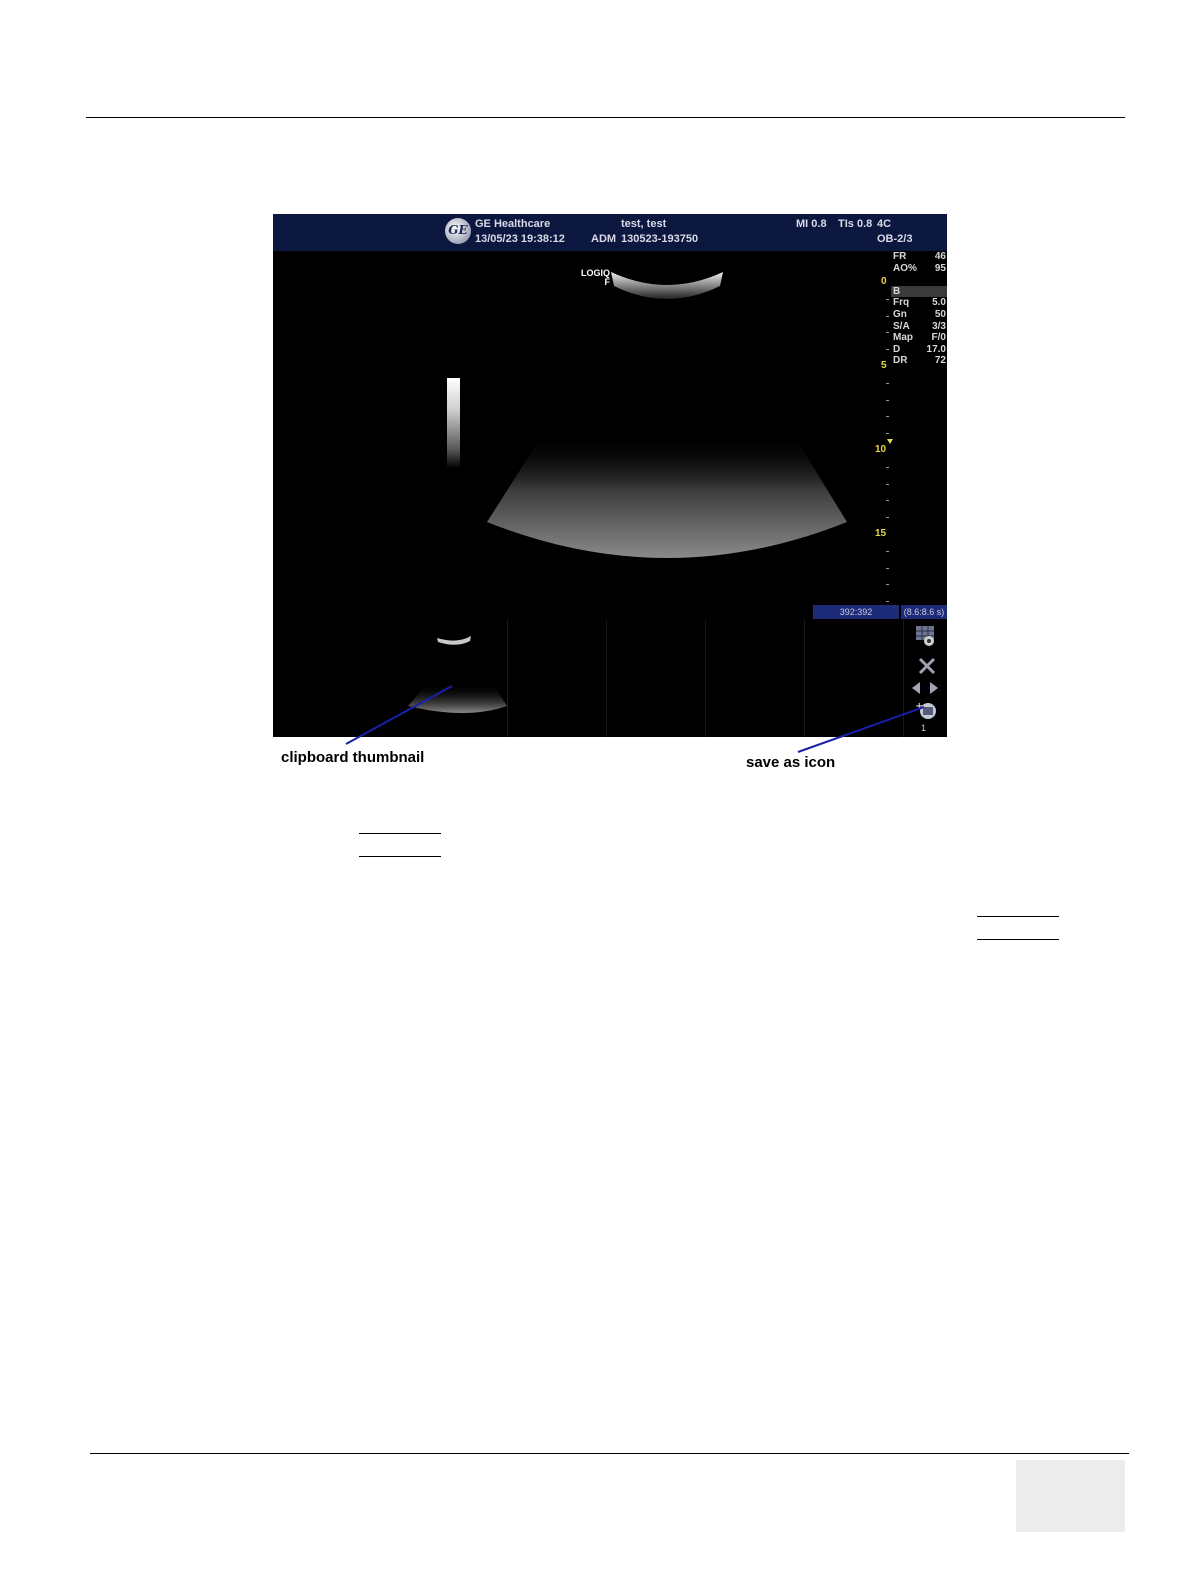  Describe the element at coordinates (353, 757) in the screenshot. I see `caption-clipboard-thumbnail: clipboard thumbnail` at that location.